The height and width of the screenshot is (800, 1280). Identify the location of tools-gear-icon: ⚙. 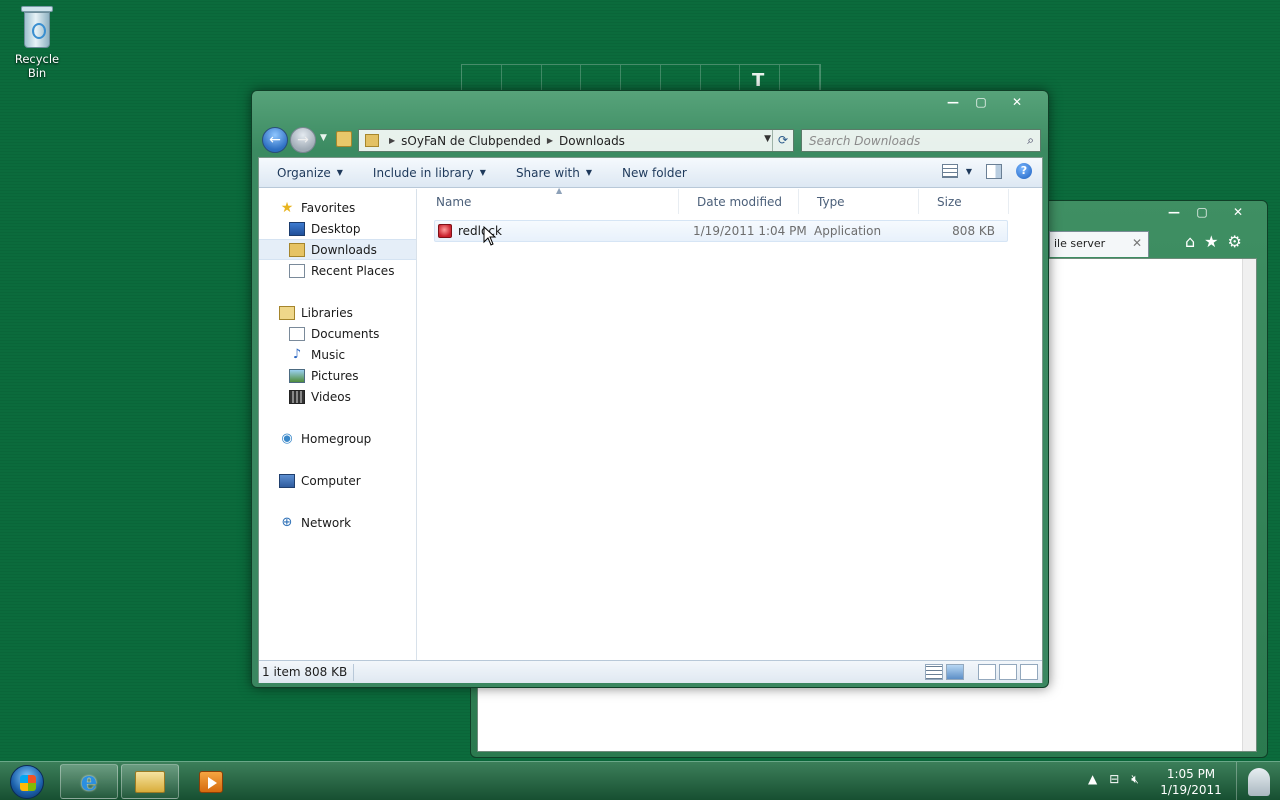
(1235, 241).